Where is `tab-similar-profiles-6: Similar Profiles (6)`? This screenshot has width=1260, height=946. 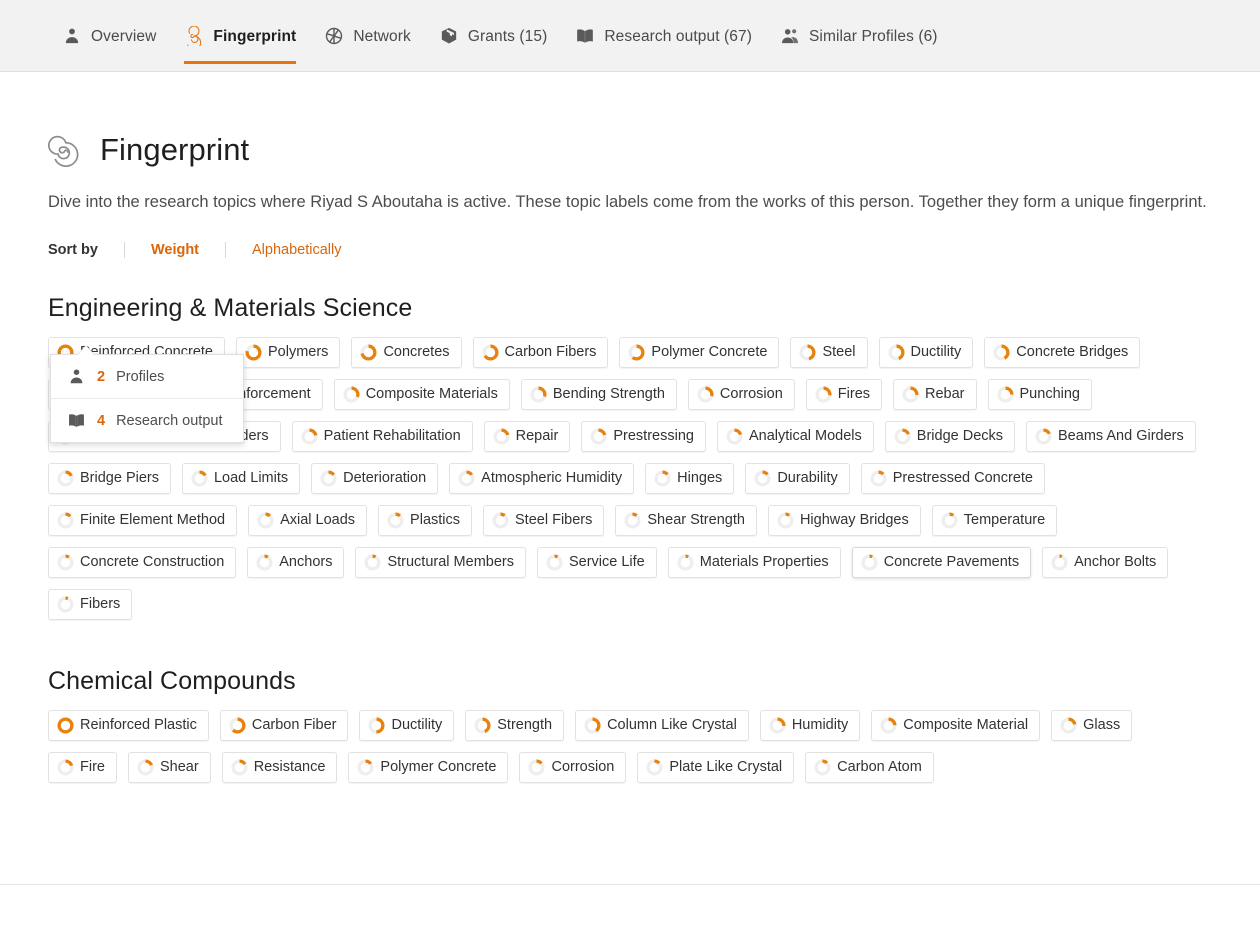
tab-similar-profiles-6: Similar Profiles (6) is located at coordinates (859, 35).